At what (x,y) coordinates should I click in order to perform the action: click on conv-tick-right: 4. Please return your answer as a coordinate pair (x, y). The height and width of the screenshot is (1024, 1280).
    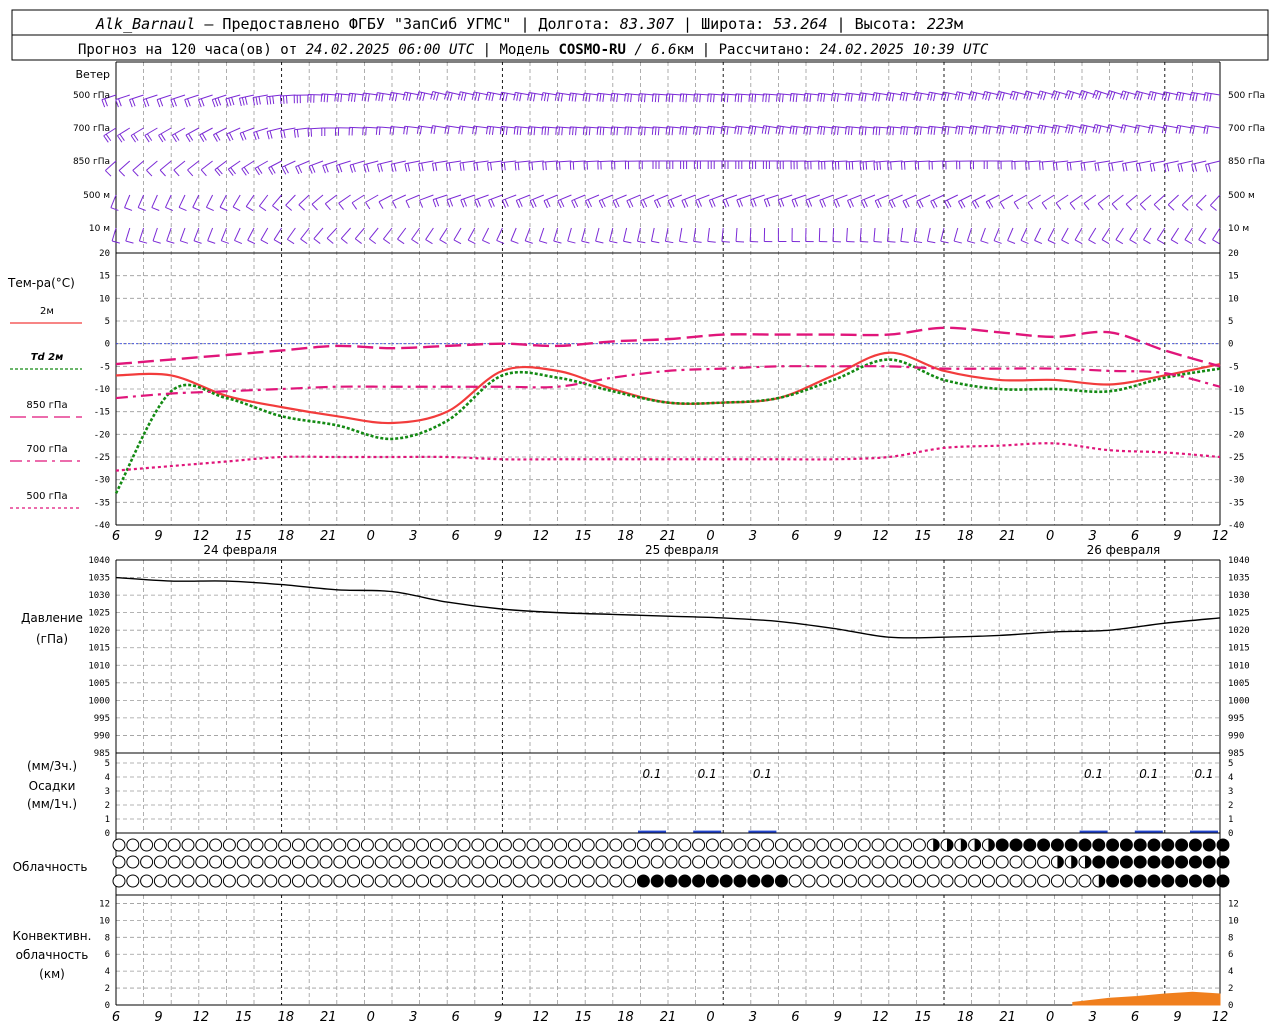
    Looking at the image, I should click on (1230, 972).